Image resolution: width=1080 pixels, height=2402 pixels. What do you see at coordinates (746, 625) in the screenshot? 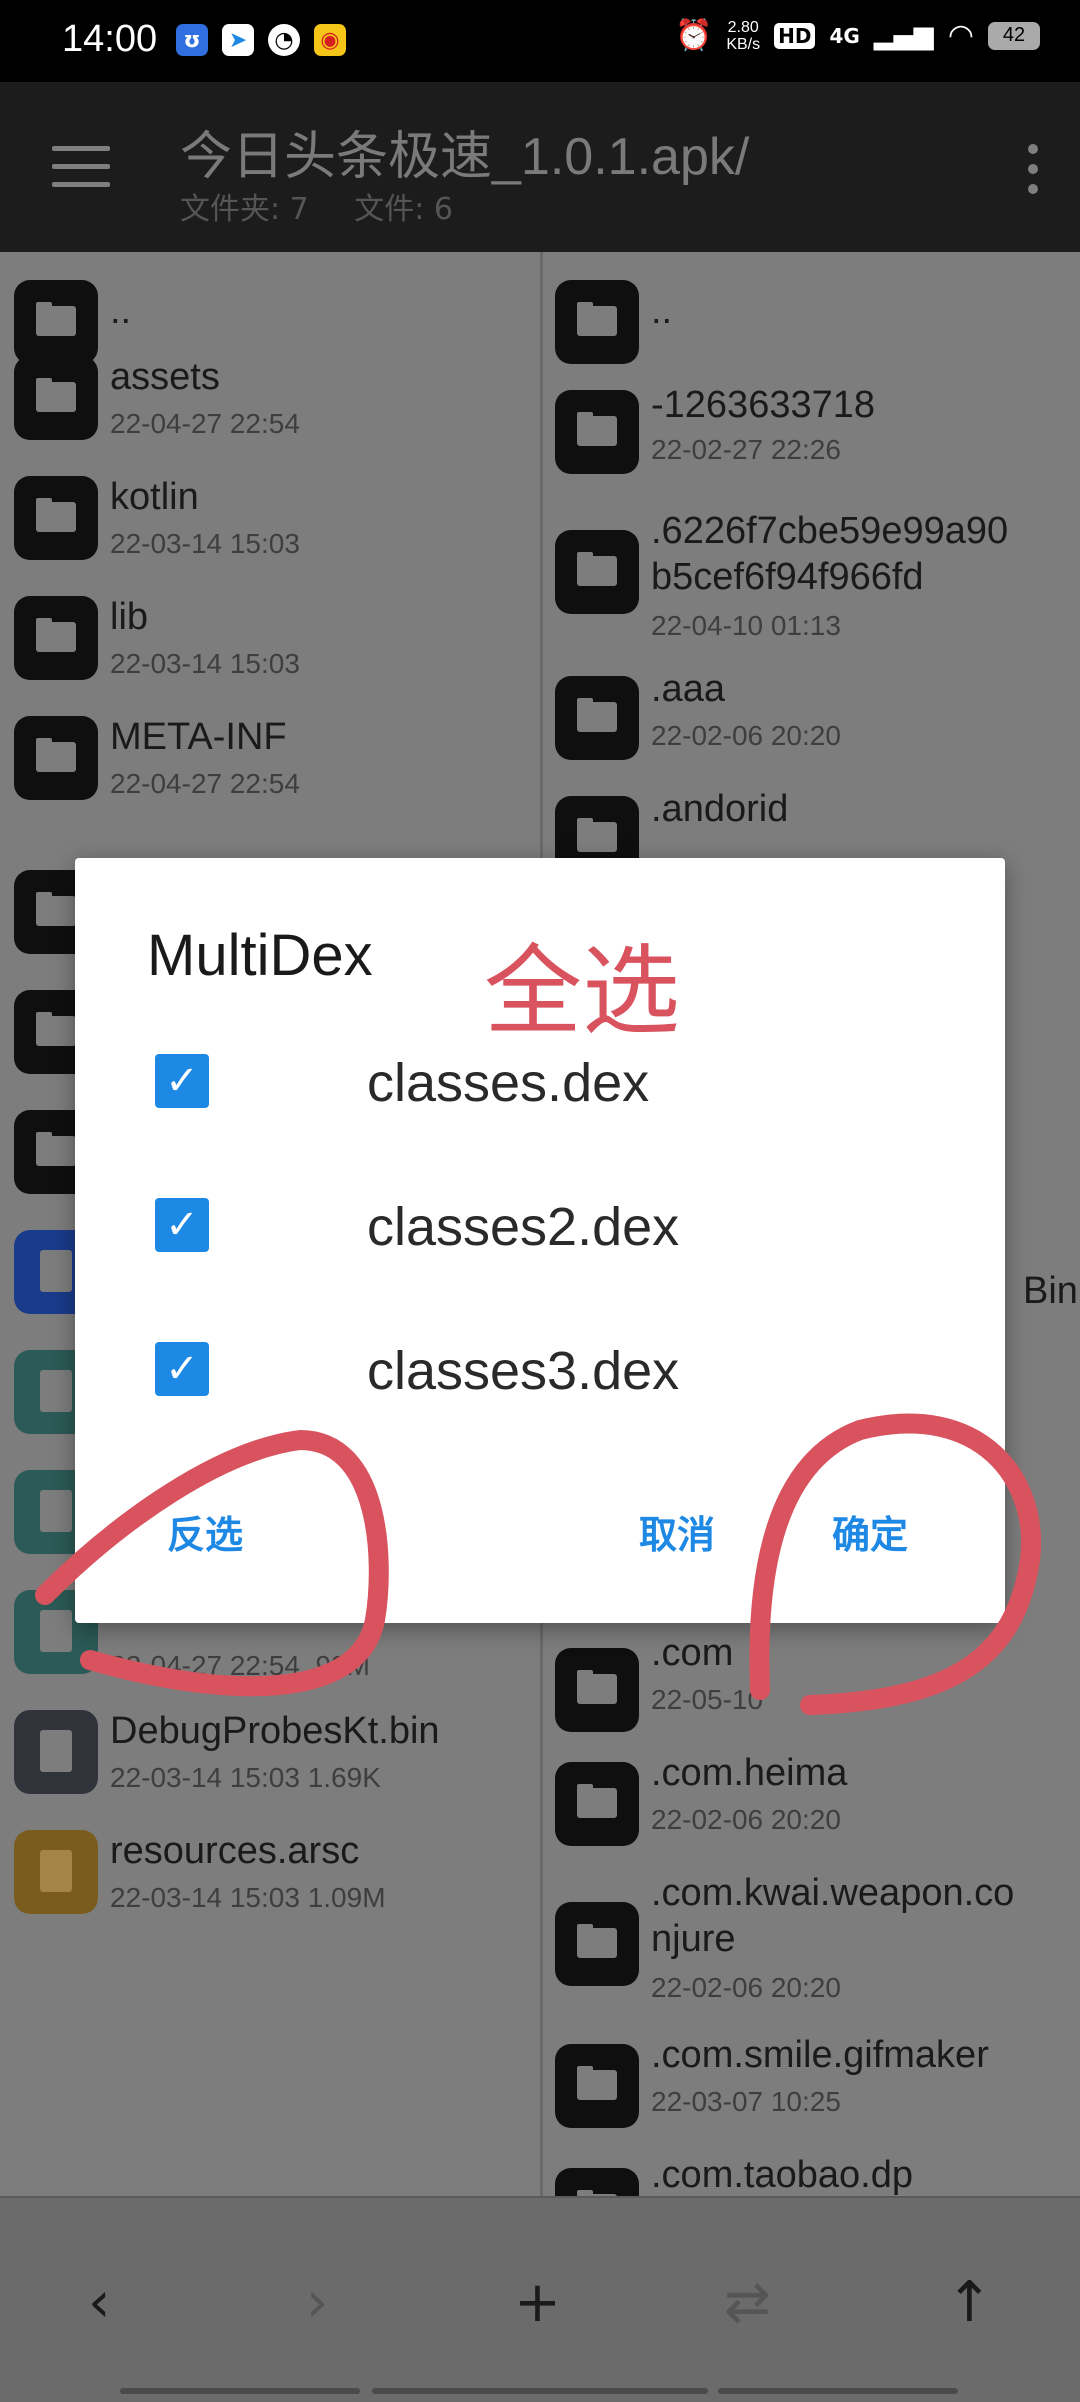
I see `item-date: 22-04-10 01:13` at bounding box center [746, 625].